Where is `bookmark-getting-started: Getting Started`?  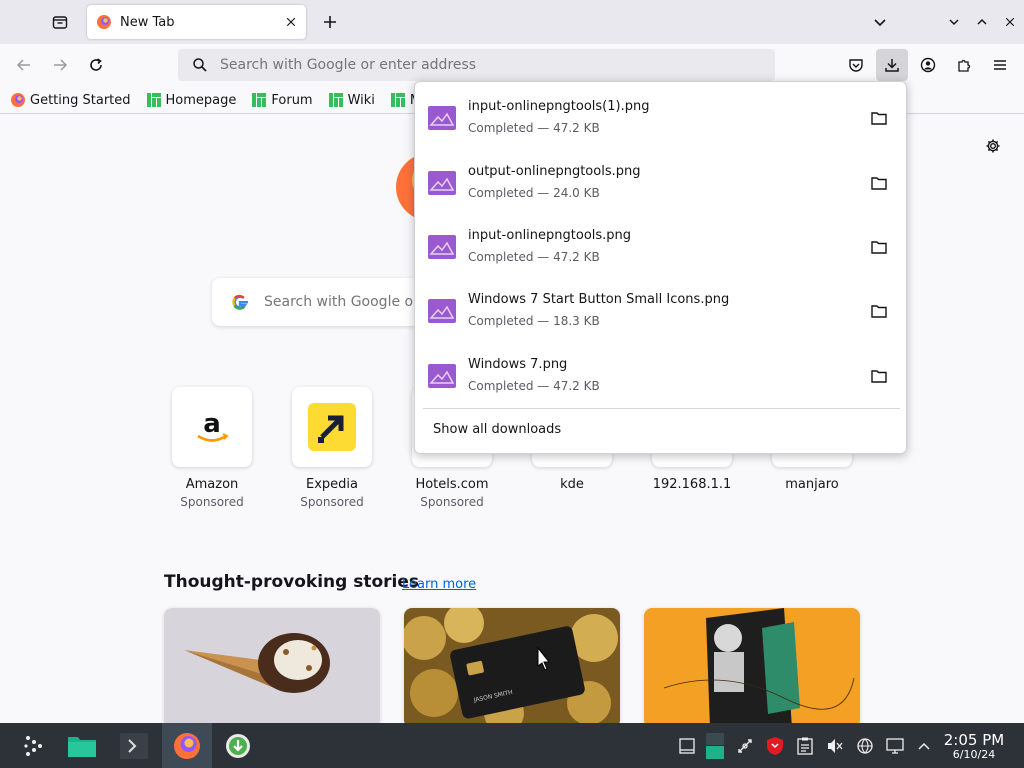
bookmark-getting-started: Getting Started is located at coordinates (68, 99).